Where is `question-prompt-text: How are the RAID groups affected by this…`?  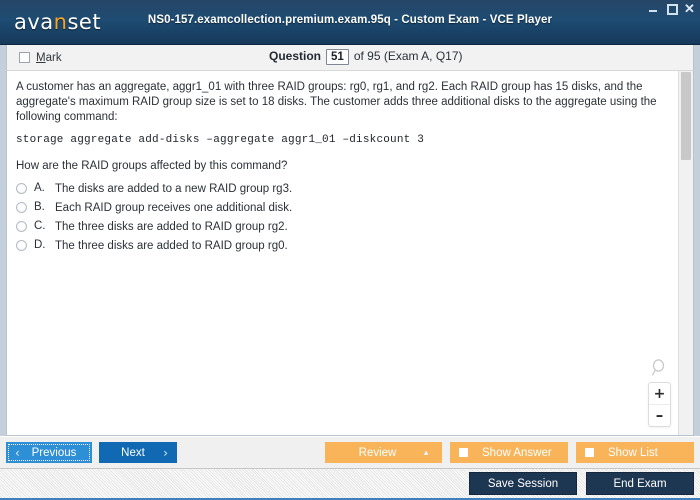 question-prompt-text: How are the RAID groups affected by this… is located at coordinates (152, 166).